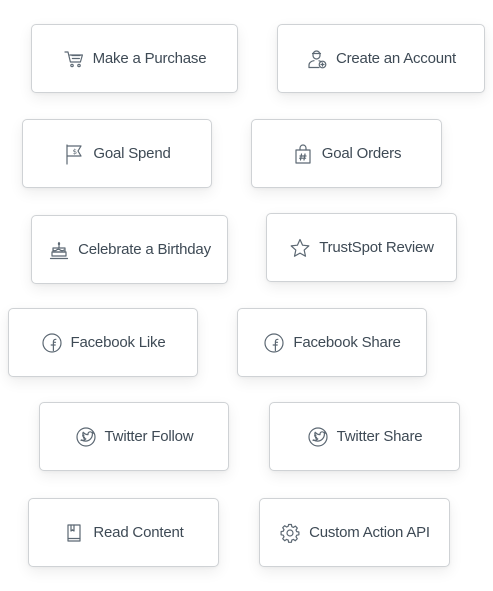 The height and width of the screenshot is (591, 493). What do you see at coordinates (369, 532) in the screenshot?
I see `custom-action-api-label: Custom Action API` at bounding box center [369, 532].